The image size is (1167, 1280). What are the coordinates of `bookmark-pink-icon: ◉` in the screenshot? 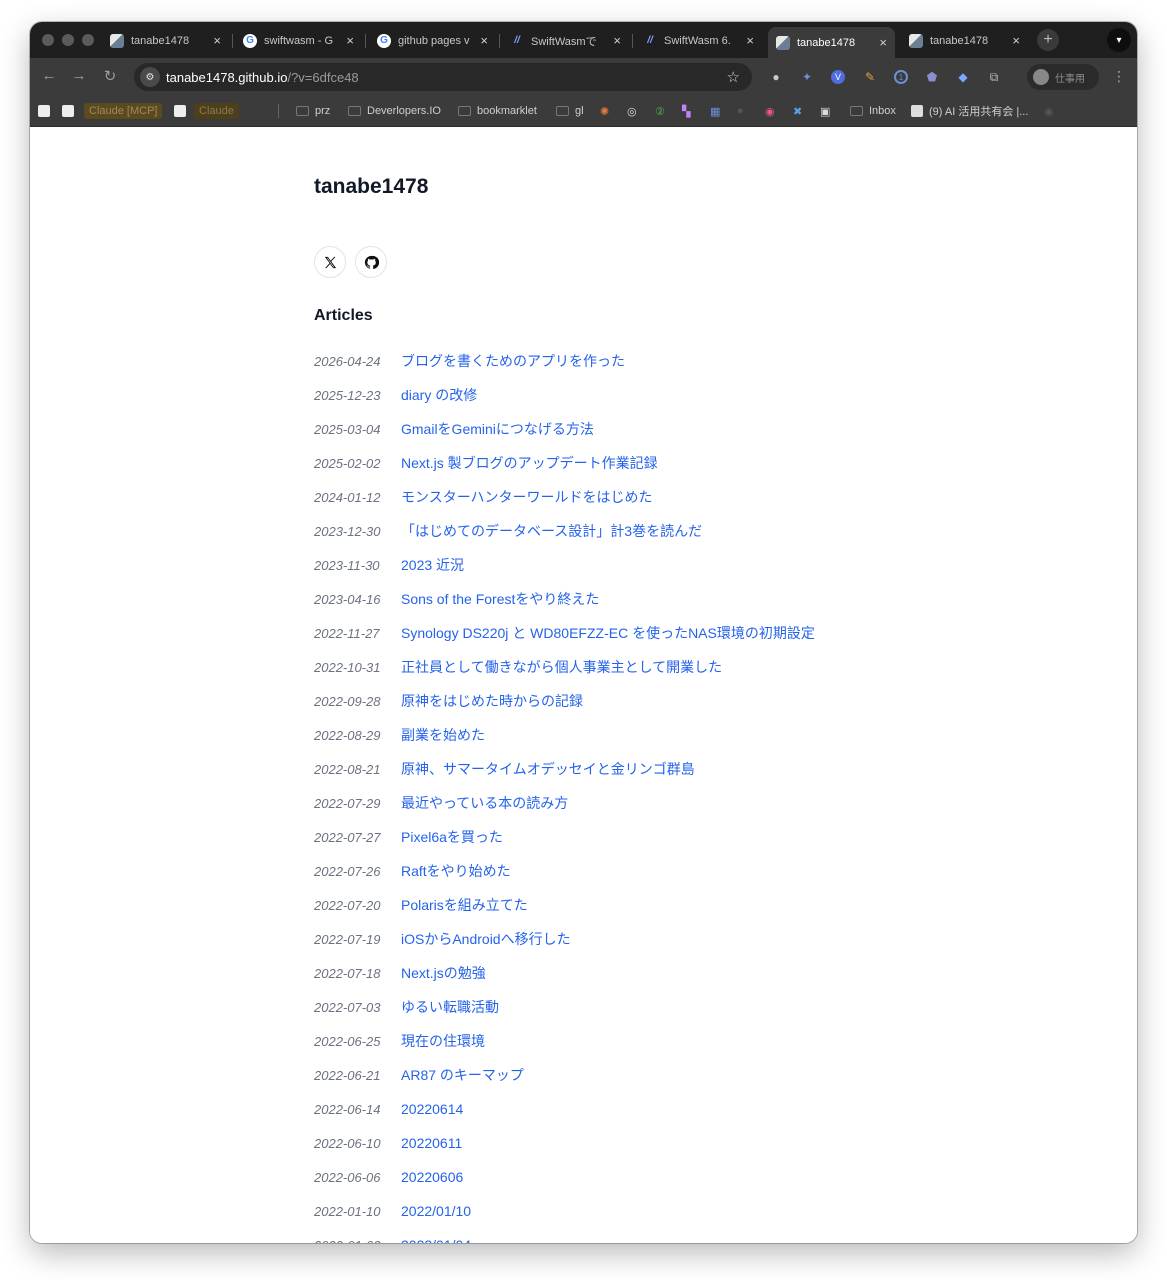 It's located at (770, 111).